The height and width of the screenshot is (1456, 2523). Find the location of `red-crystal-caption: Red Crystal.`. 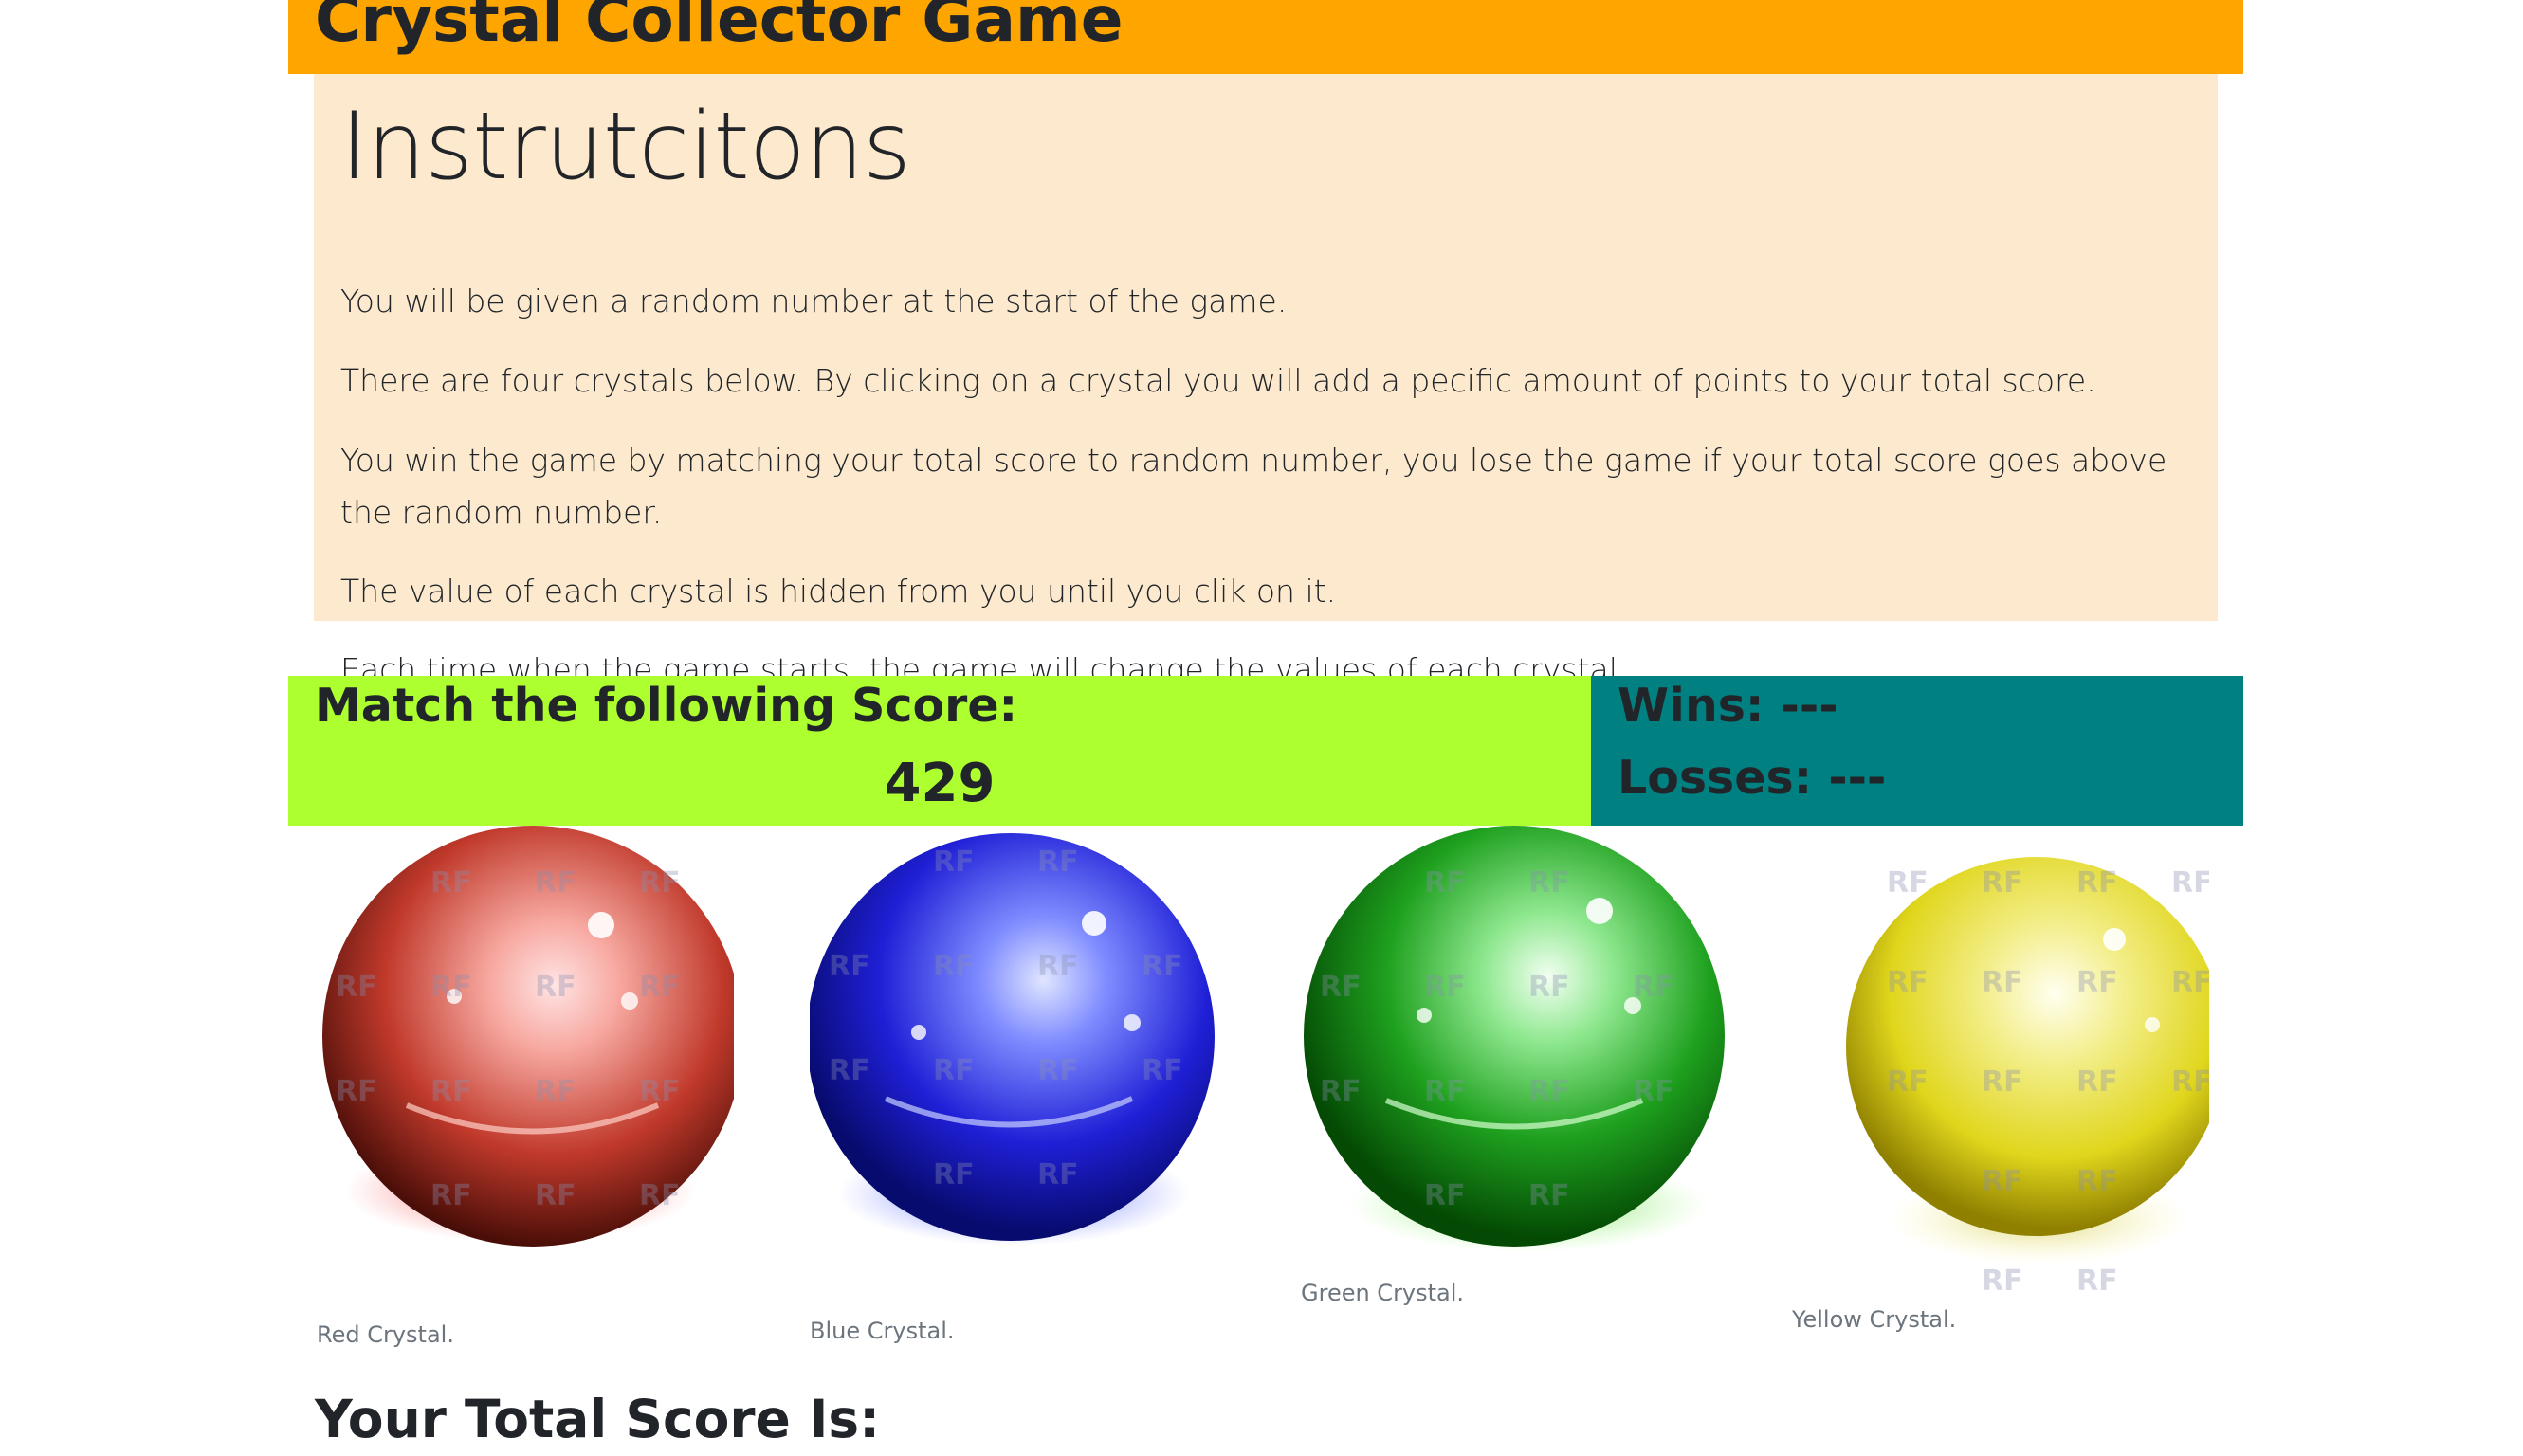

red-crystal-caption: Red Crystal. is located at coordinates (385, 1334).